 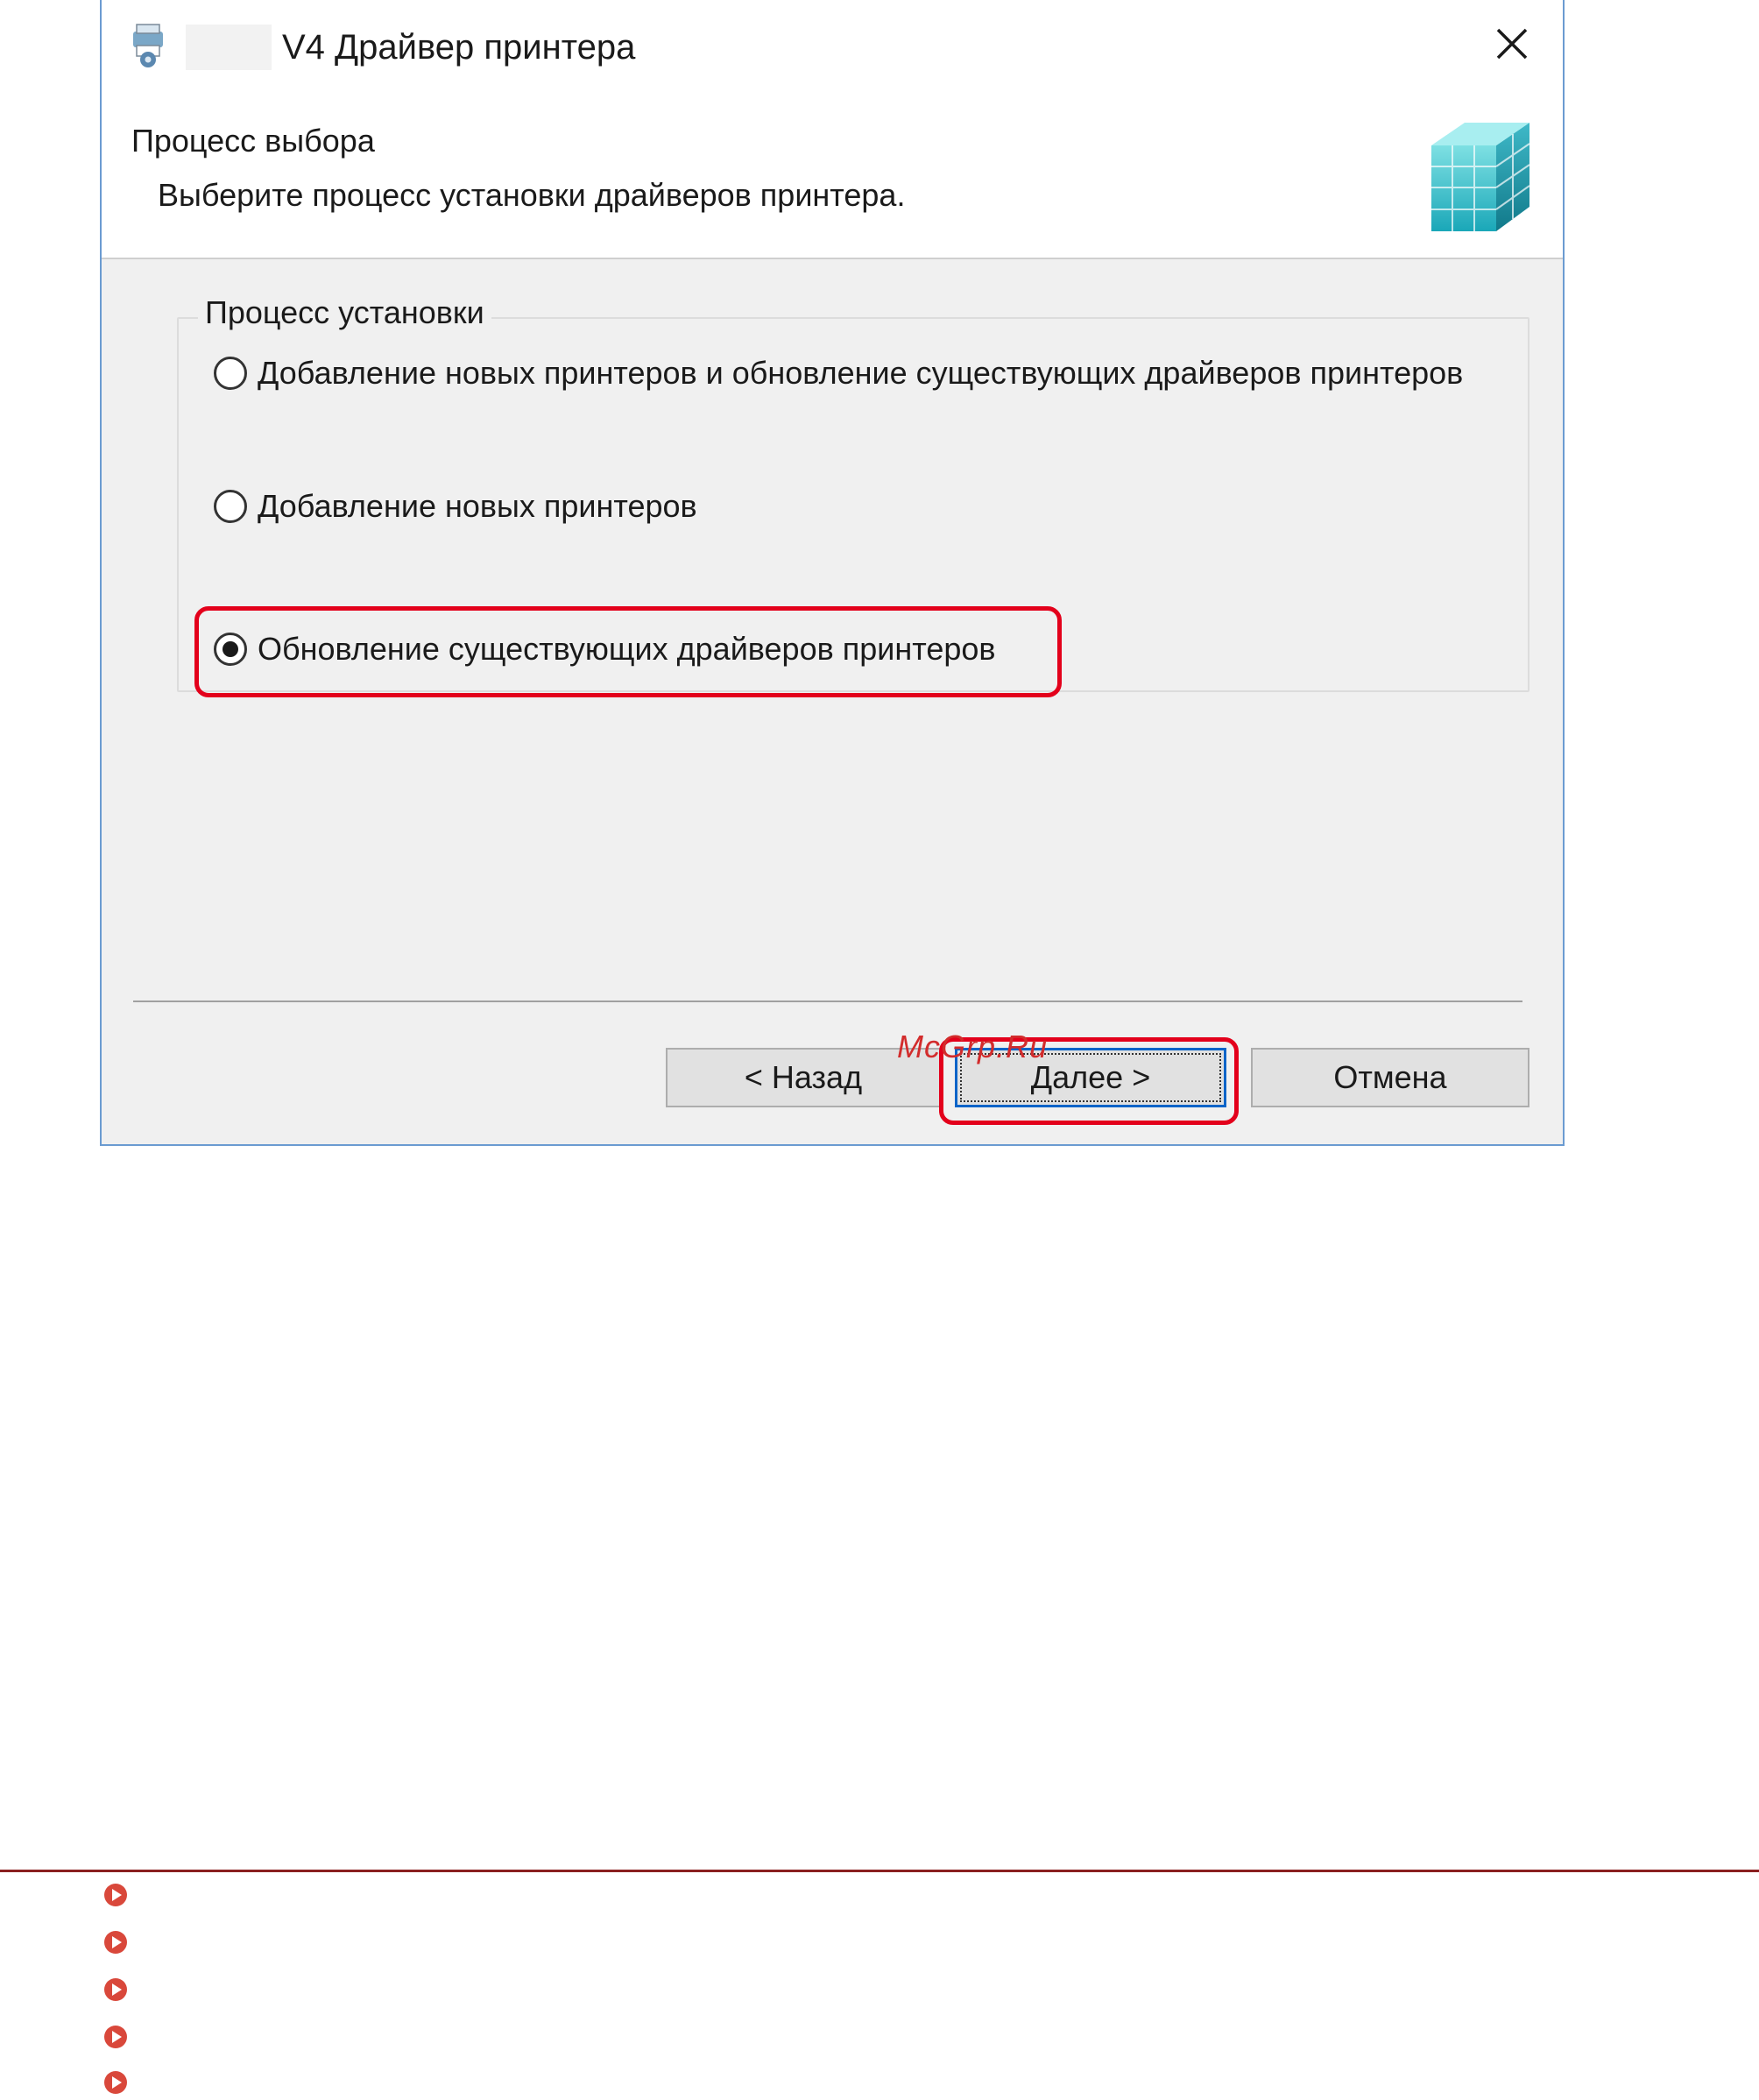 What do you see at coordinates (827, 1001) in the screenshot?
I see `footer-divider` at bounding box center [827, 1001].